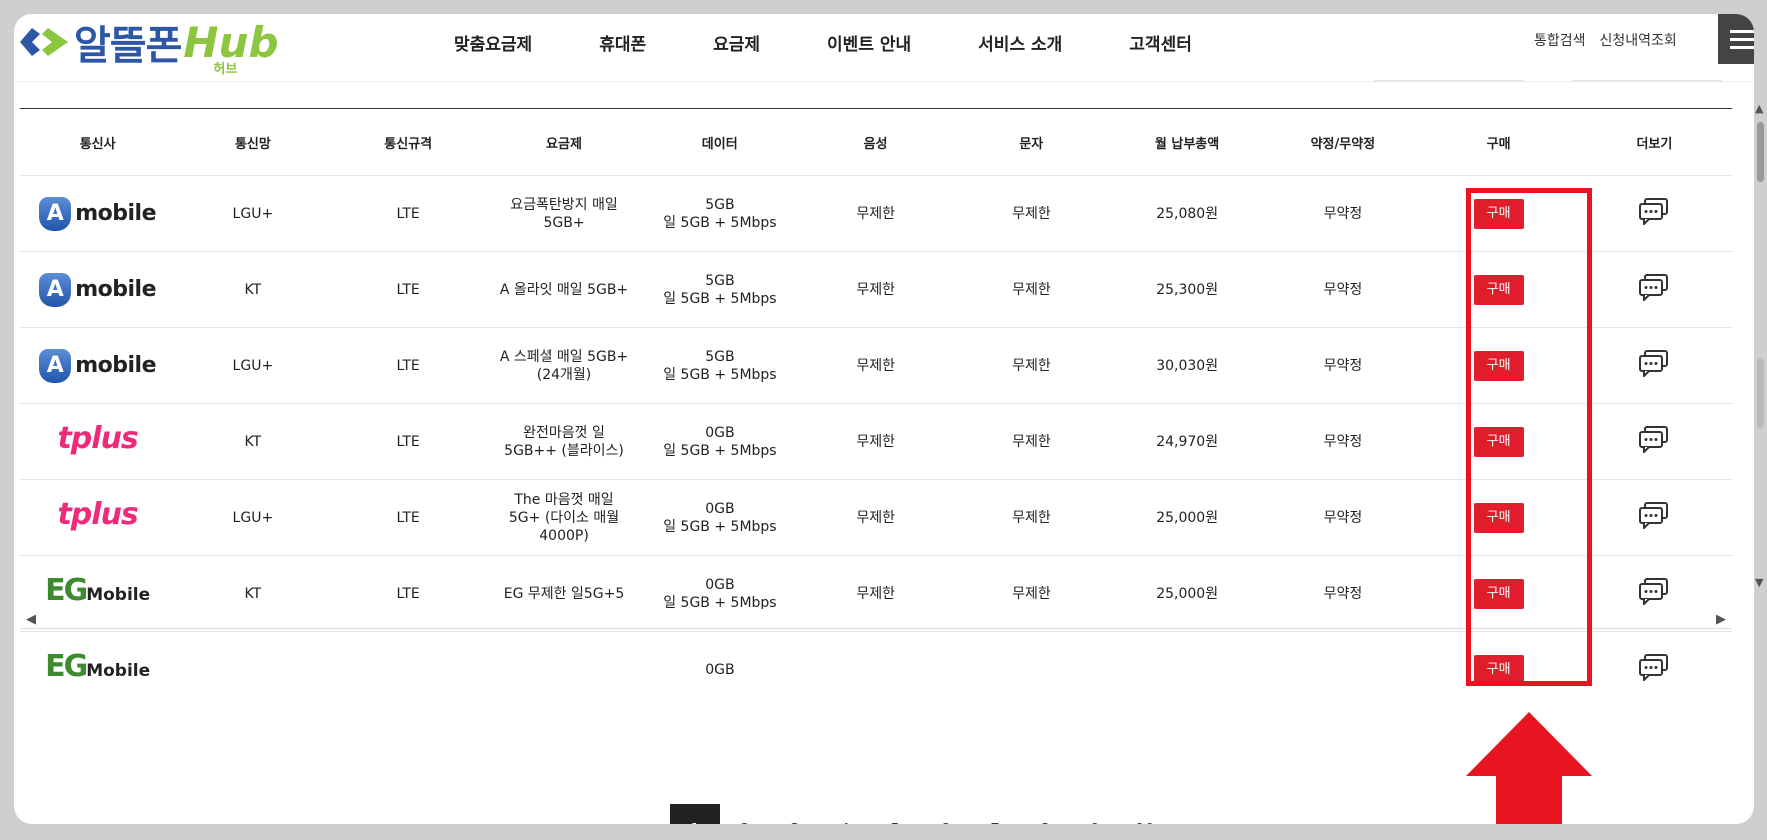  What do you see at coordinates (845, 814) in the screenshot?
I see `page-number-button: 4` at bounding box center [845, 814].